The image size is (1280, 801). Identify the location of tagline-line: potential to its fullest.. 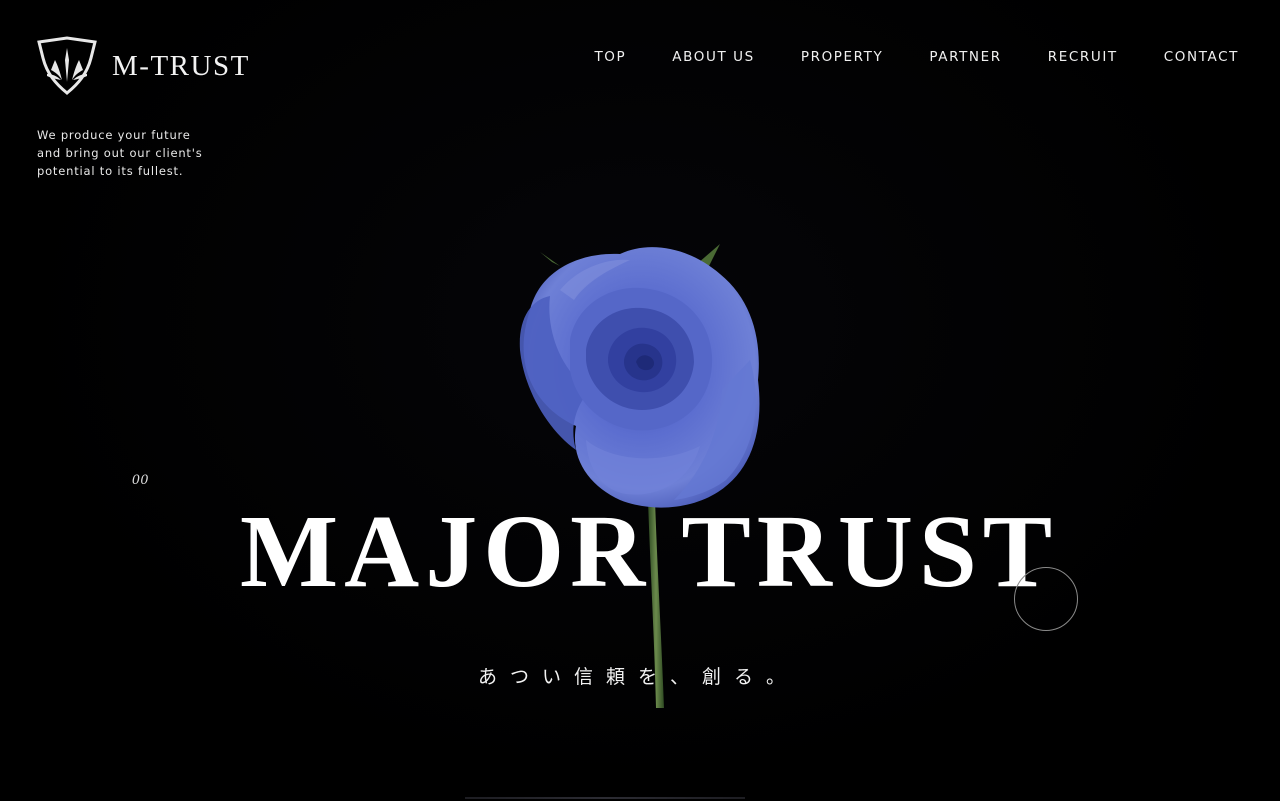
(110, 171).